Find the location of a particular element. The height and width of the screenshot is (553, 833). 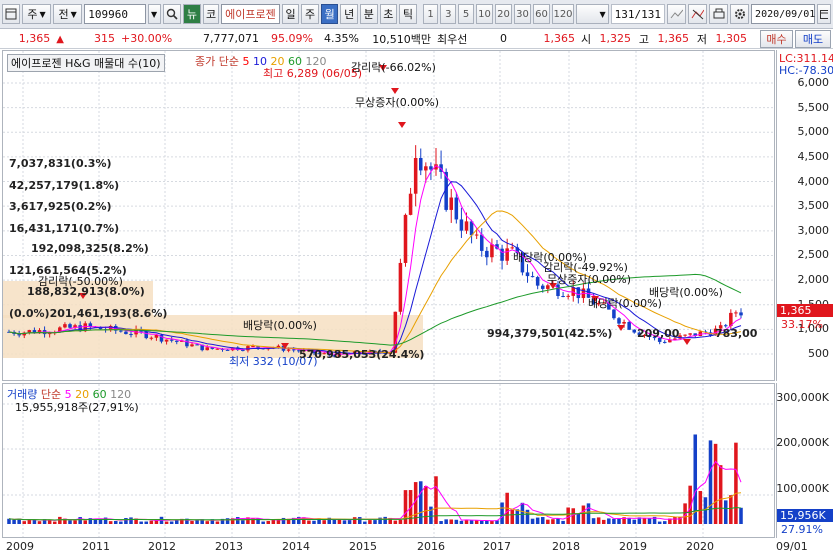

interval-label: 20 is located at coordinates (503, 14).